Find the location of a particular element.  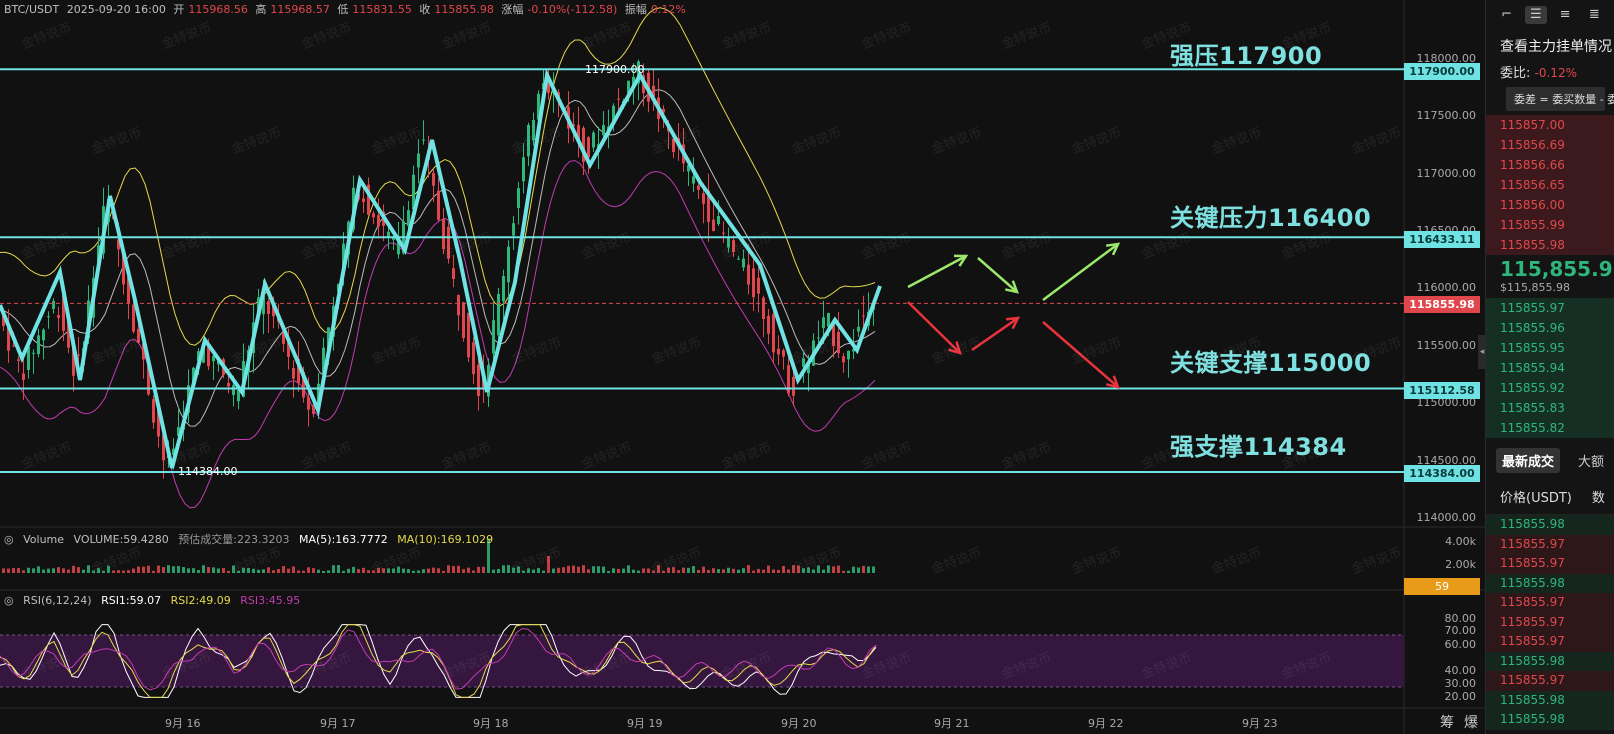

orderbook-both-icon: ☰ is located at coordinates (1536, 15).